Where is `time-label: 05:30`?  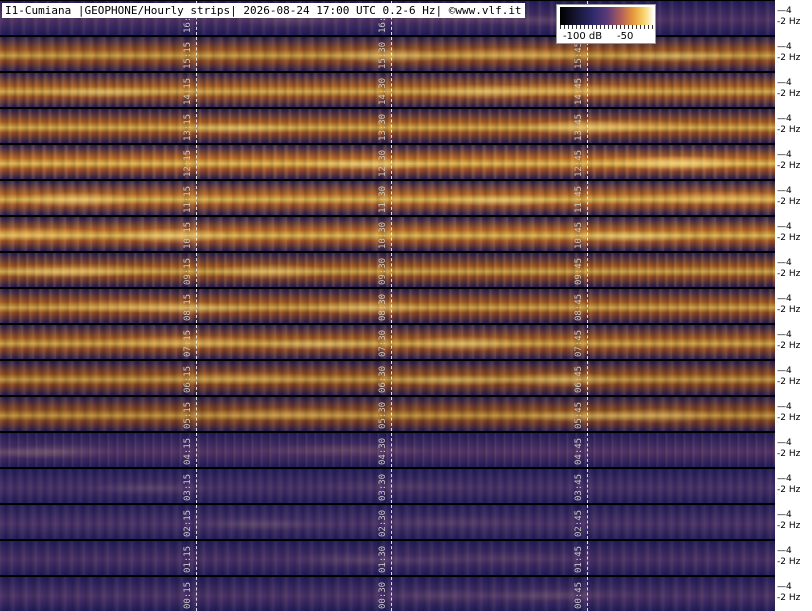 time-label: 05:30 is located at coordinates (383, 415).